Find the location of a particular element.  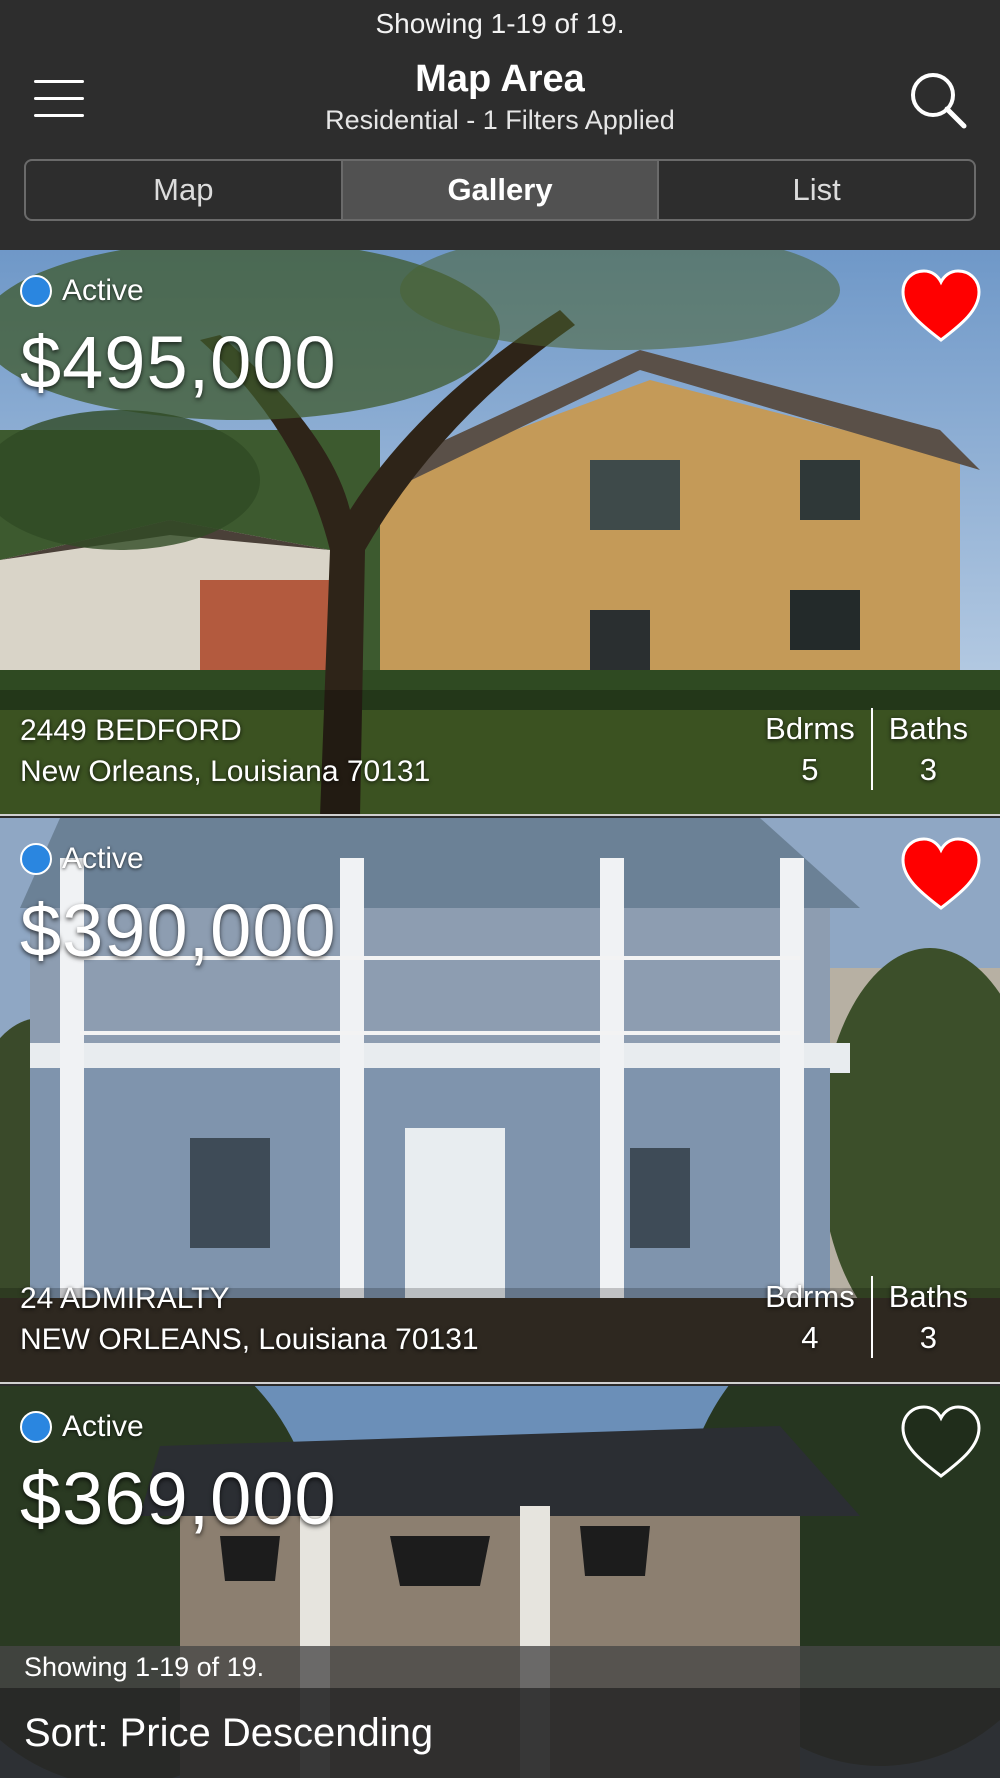

listing-price: $390,000 is located at coordinates (178, 930).